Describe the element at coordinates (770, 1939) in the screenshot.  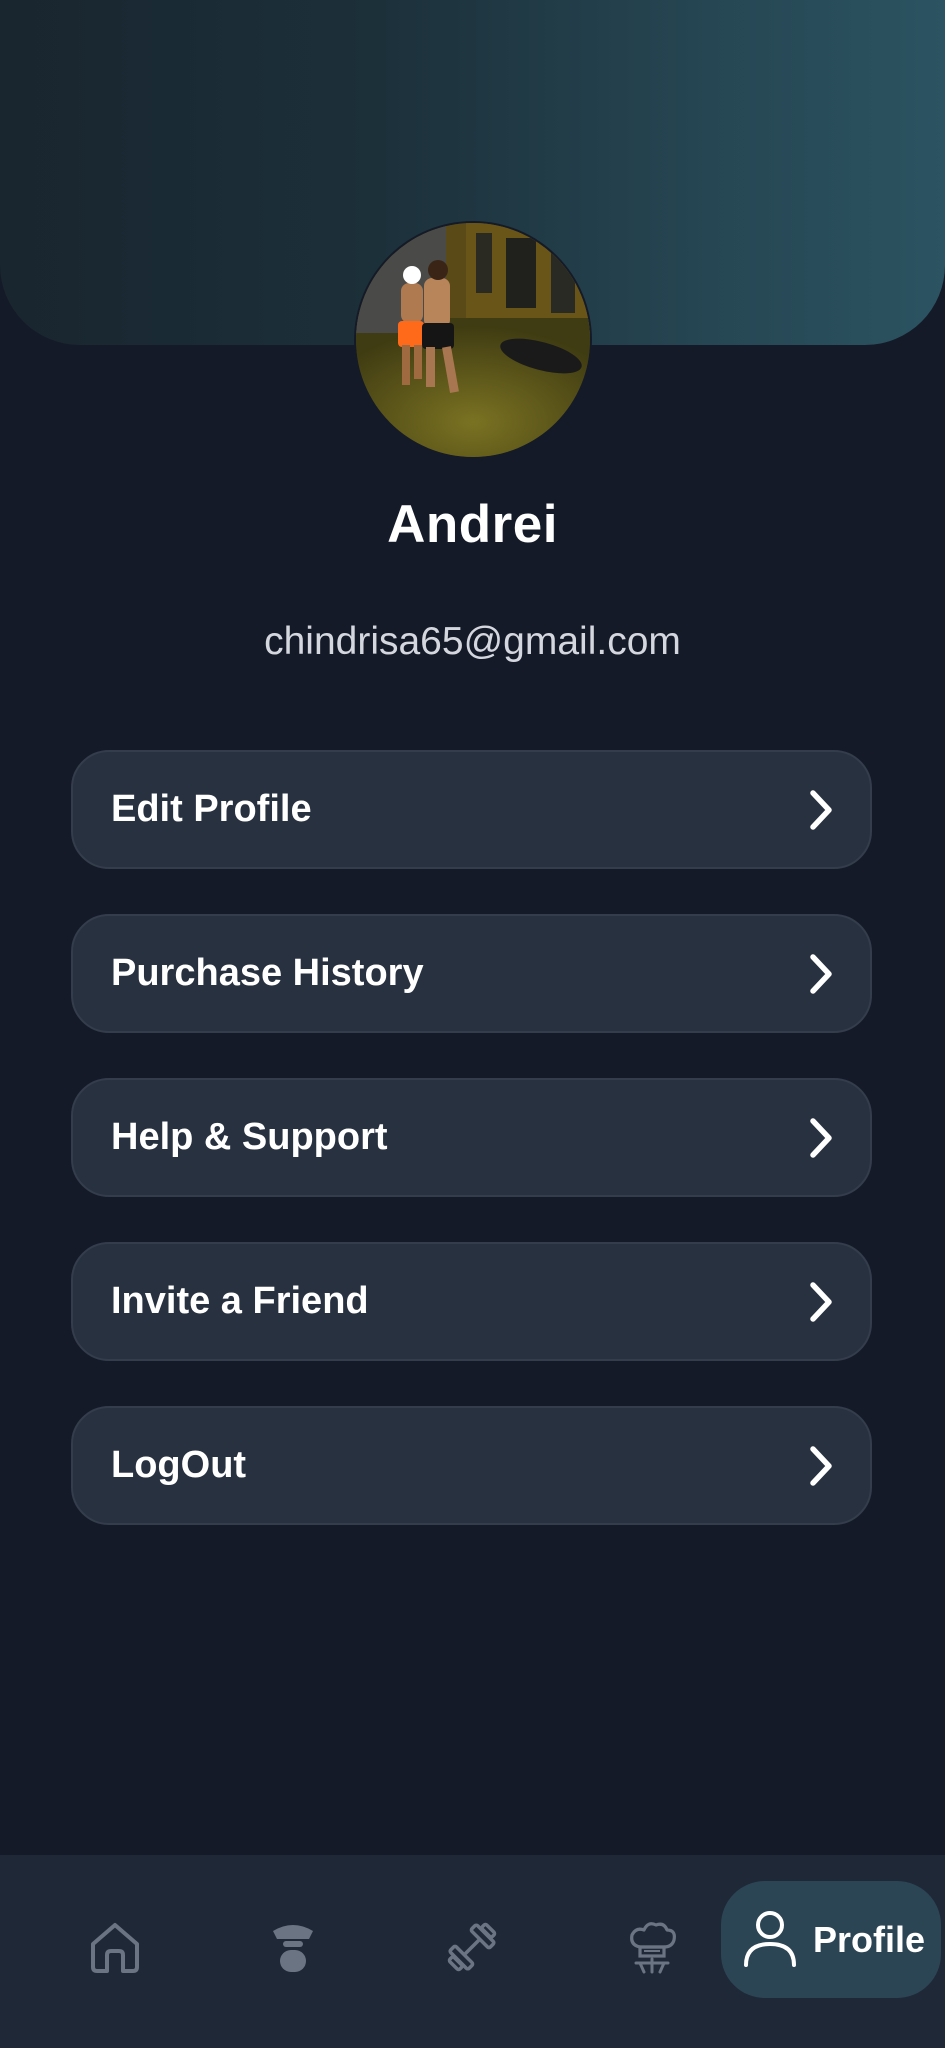
I see `user-icon` at that location.